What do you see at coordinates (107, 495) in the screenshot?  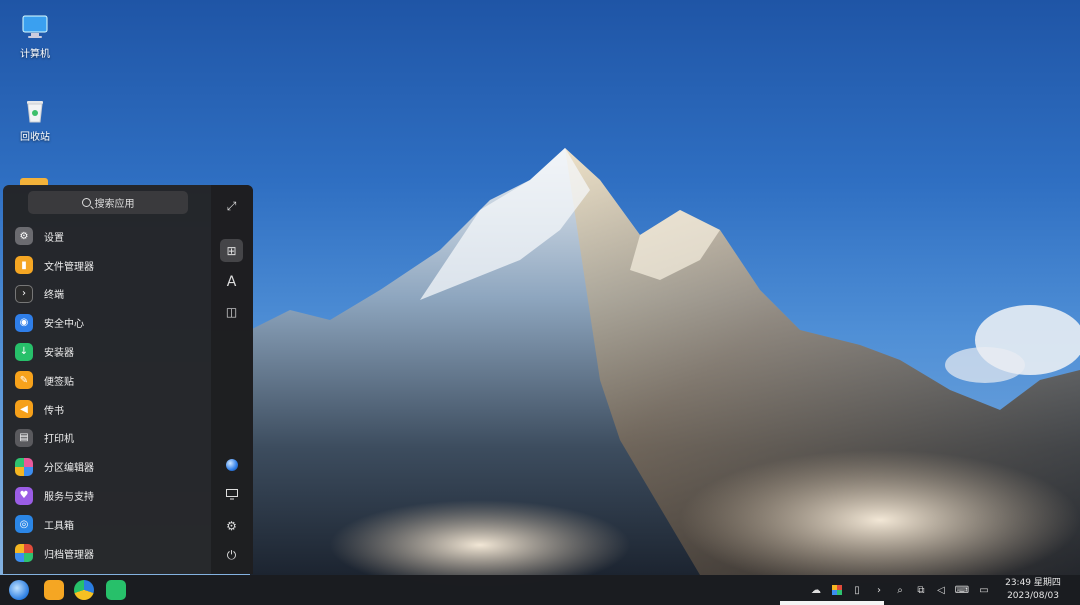 I see `app-item-service-support: ♥ 服务与支持` at bounding box center [107, 495].